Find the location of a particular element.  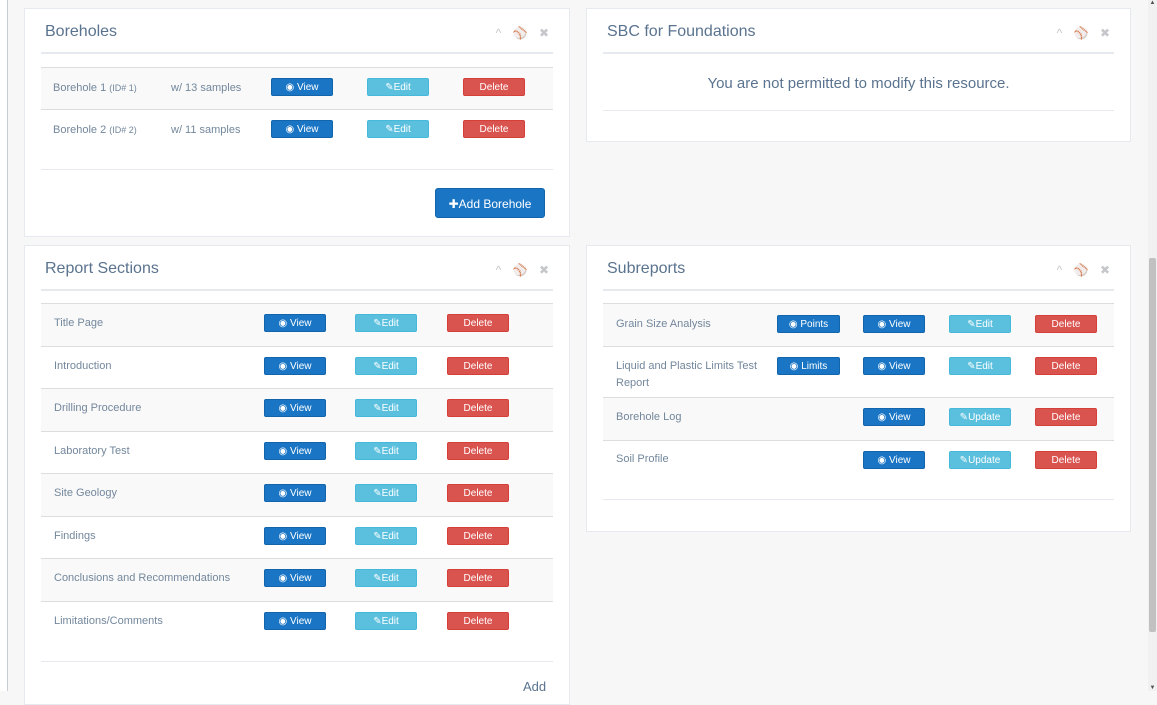

scrollbar: ▲ ▼ is located at coordinates (1152, 345).